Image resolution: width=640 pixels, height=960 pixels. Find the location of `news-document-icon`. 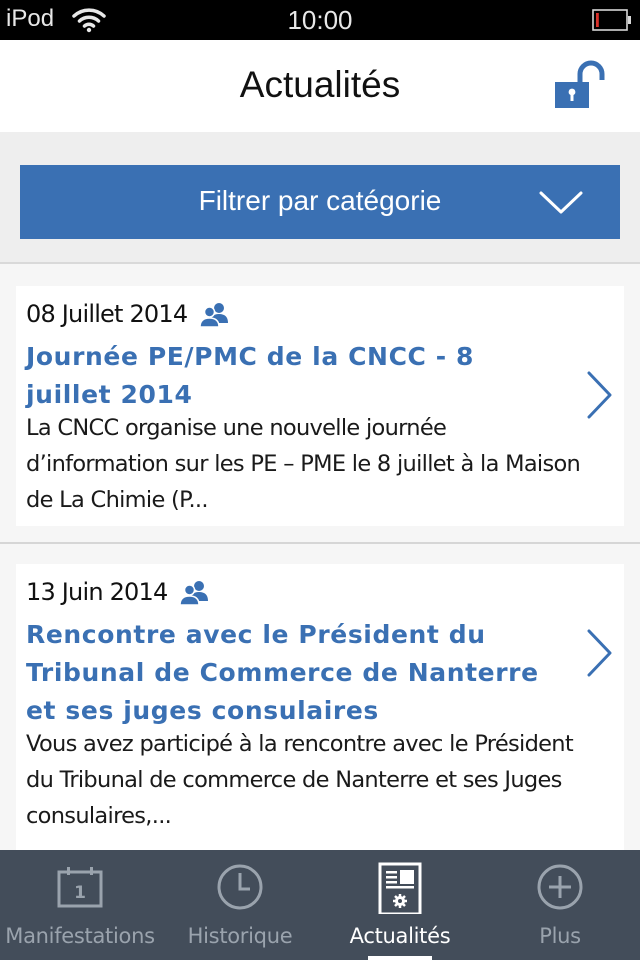

news-document-icon is located at coordinates (400, 888).